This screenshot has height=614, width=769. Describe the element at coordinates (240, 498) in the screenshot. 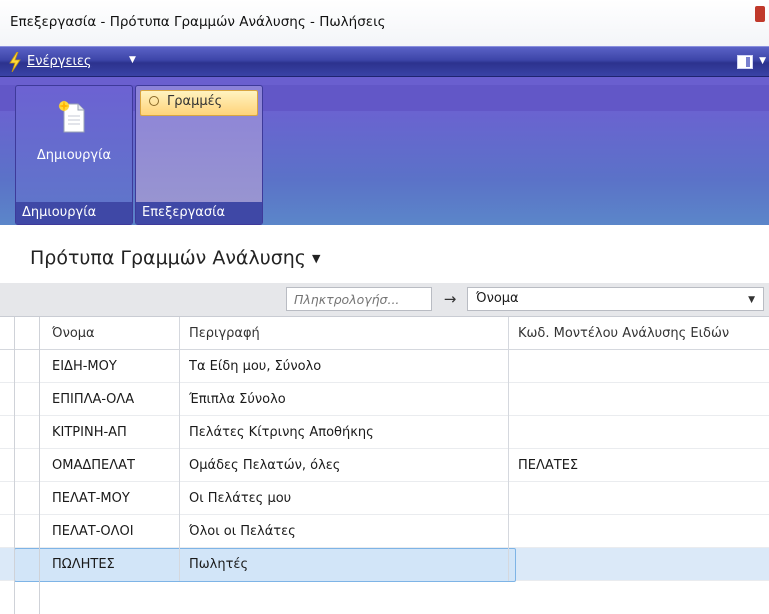

I see `cell-description: Οι Πελάτες μου` at that location.